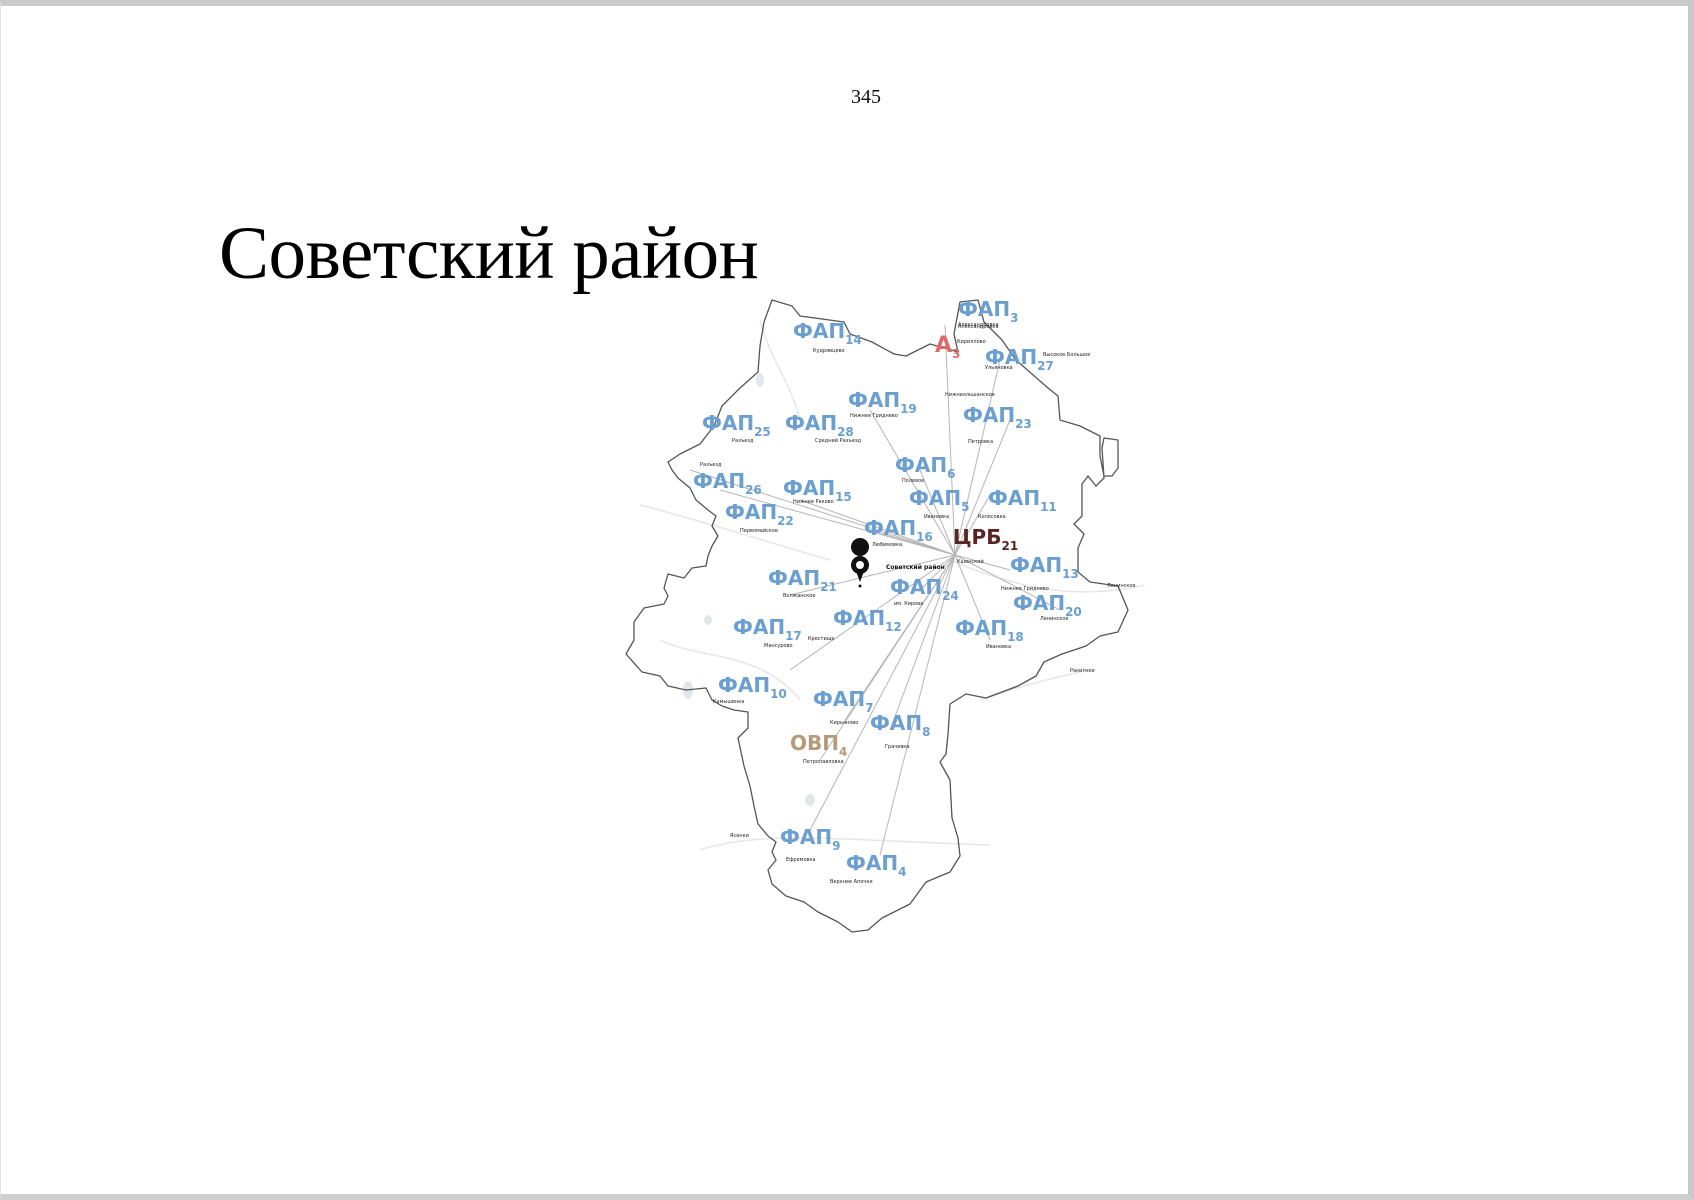 Image resolution: width=1694 pixels, height=1200 pixels. What do you see at coordinates (827, 336) in the screenshot?
I see `facility-marker: ФАП14Кудрявцево` at bounding box center [827, 336].